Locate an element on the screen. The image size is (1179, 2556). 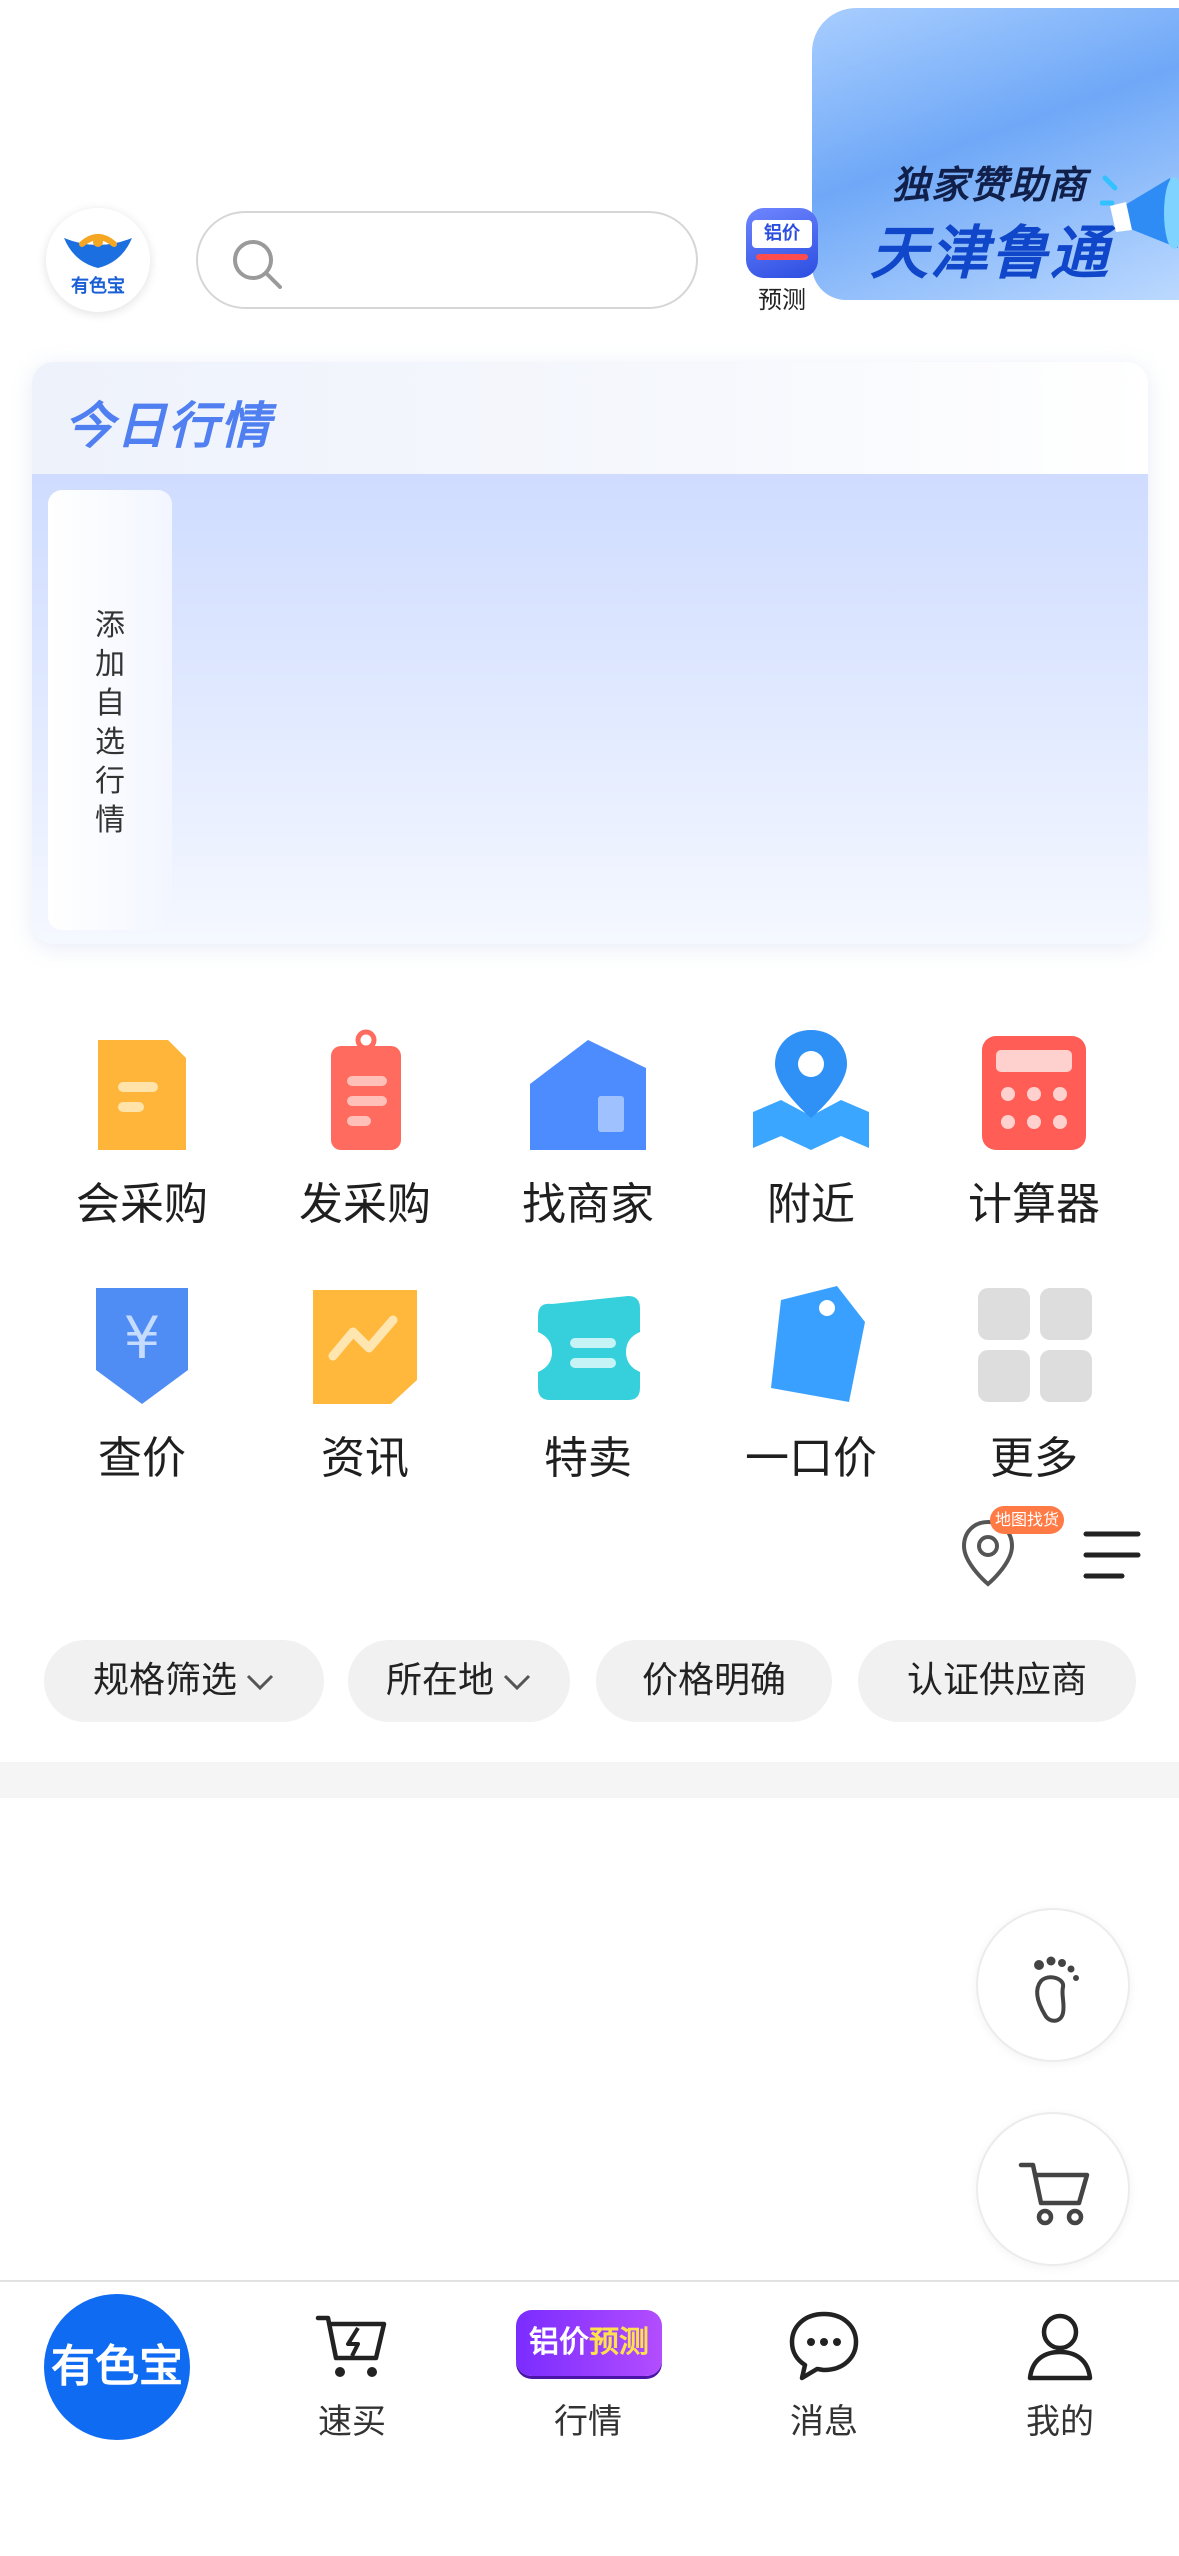
section-divider is located at coordinates (589, 1780).